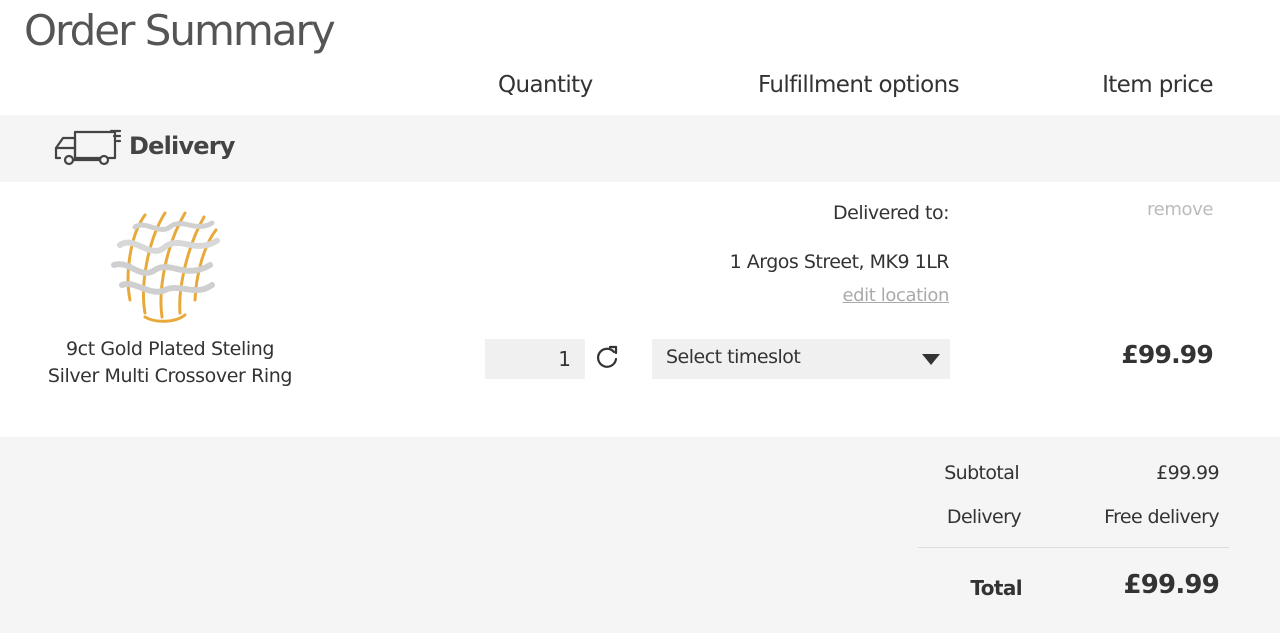  What do you see at coordinates (859, 85) in the screenshot?
I see `column-header-fulfillment: Fulfillment options` at bounding box center [859, 85].